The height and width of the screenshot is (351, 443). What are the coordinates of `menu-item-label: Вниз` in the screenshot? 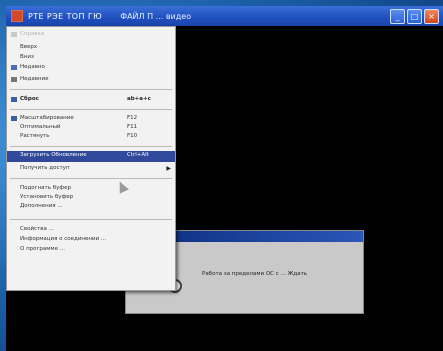 It's located at (27, 57).